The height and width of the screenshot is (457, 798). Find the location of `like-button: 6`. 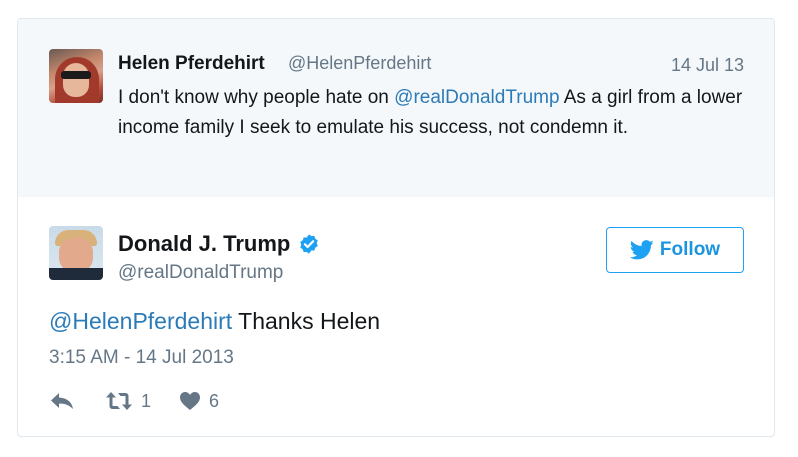

like-button: 6 is located at coordinates (199, 401).